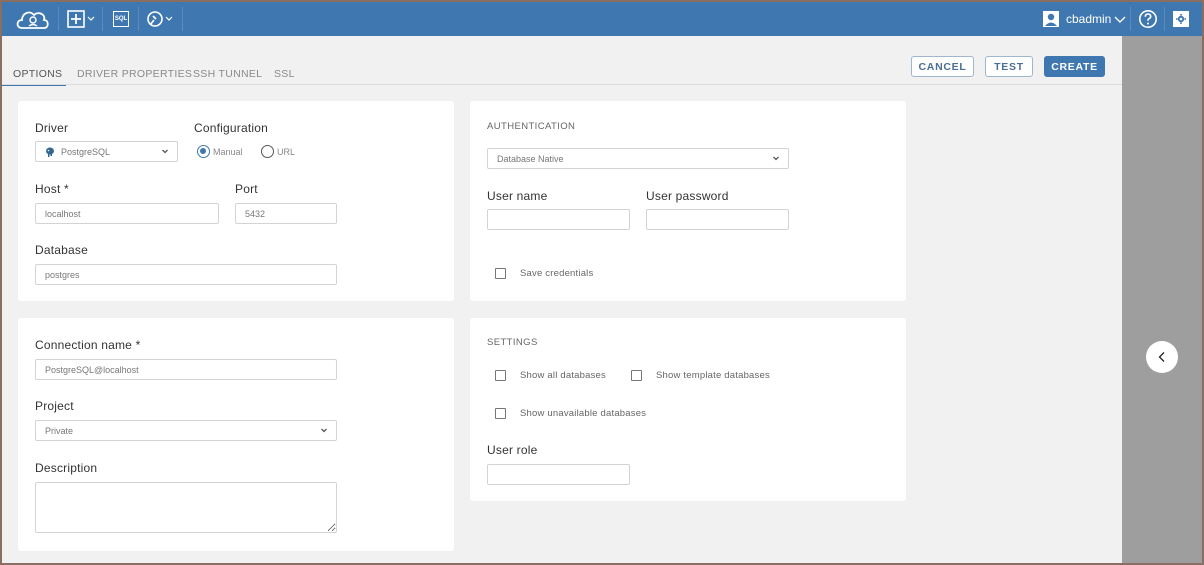 This screenshot has height=565, width=1204. I want to click on help-button, so click(1148, 19).